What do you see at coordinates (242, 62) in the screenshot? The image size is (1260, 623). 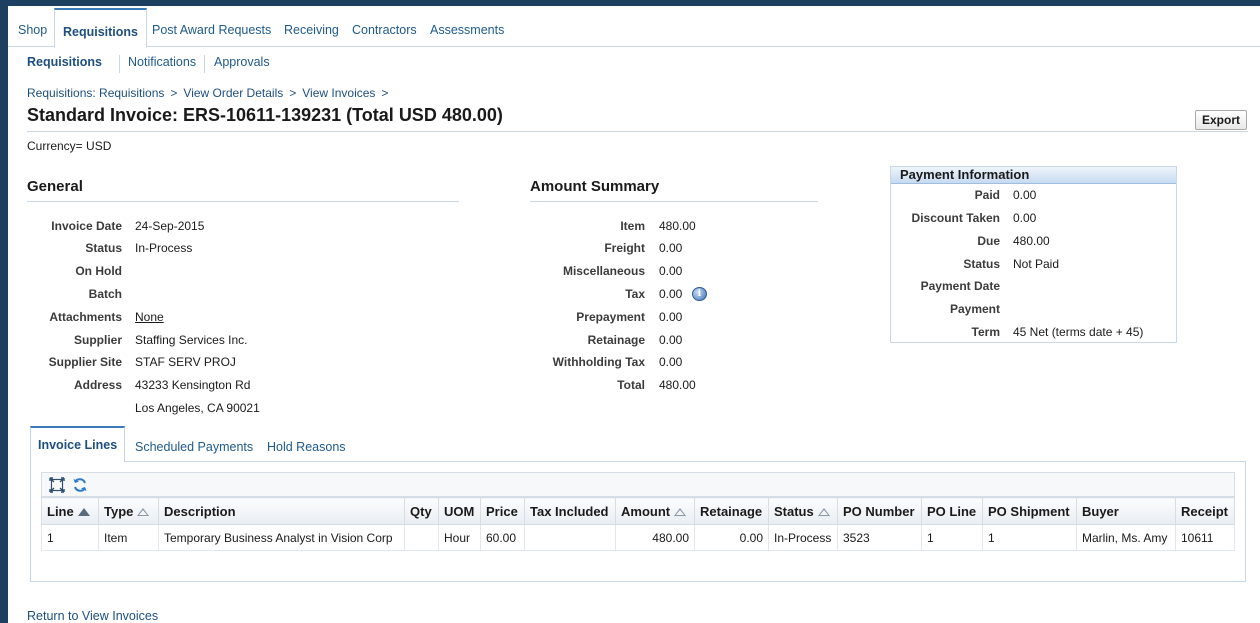 I see `subtab-approvals: Approvals` at bounding box center [242, 62].